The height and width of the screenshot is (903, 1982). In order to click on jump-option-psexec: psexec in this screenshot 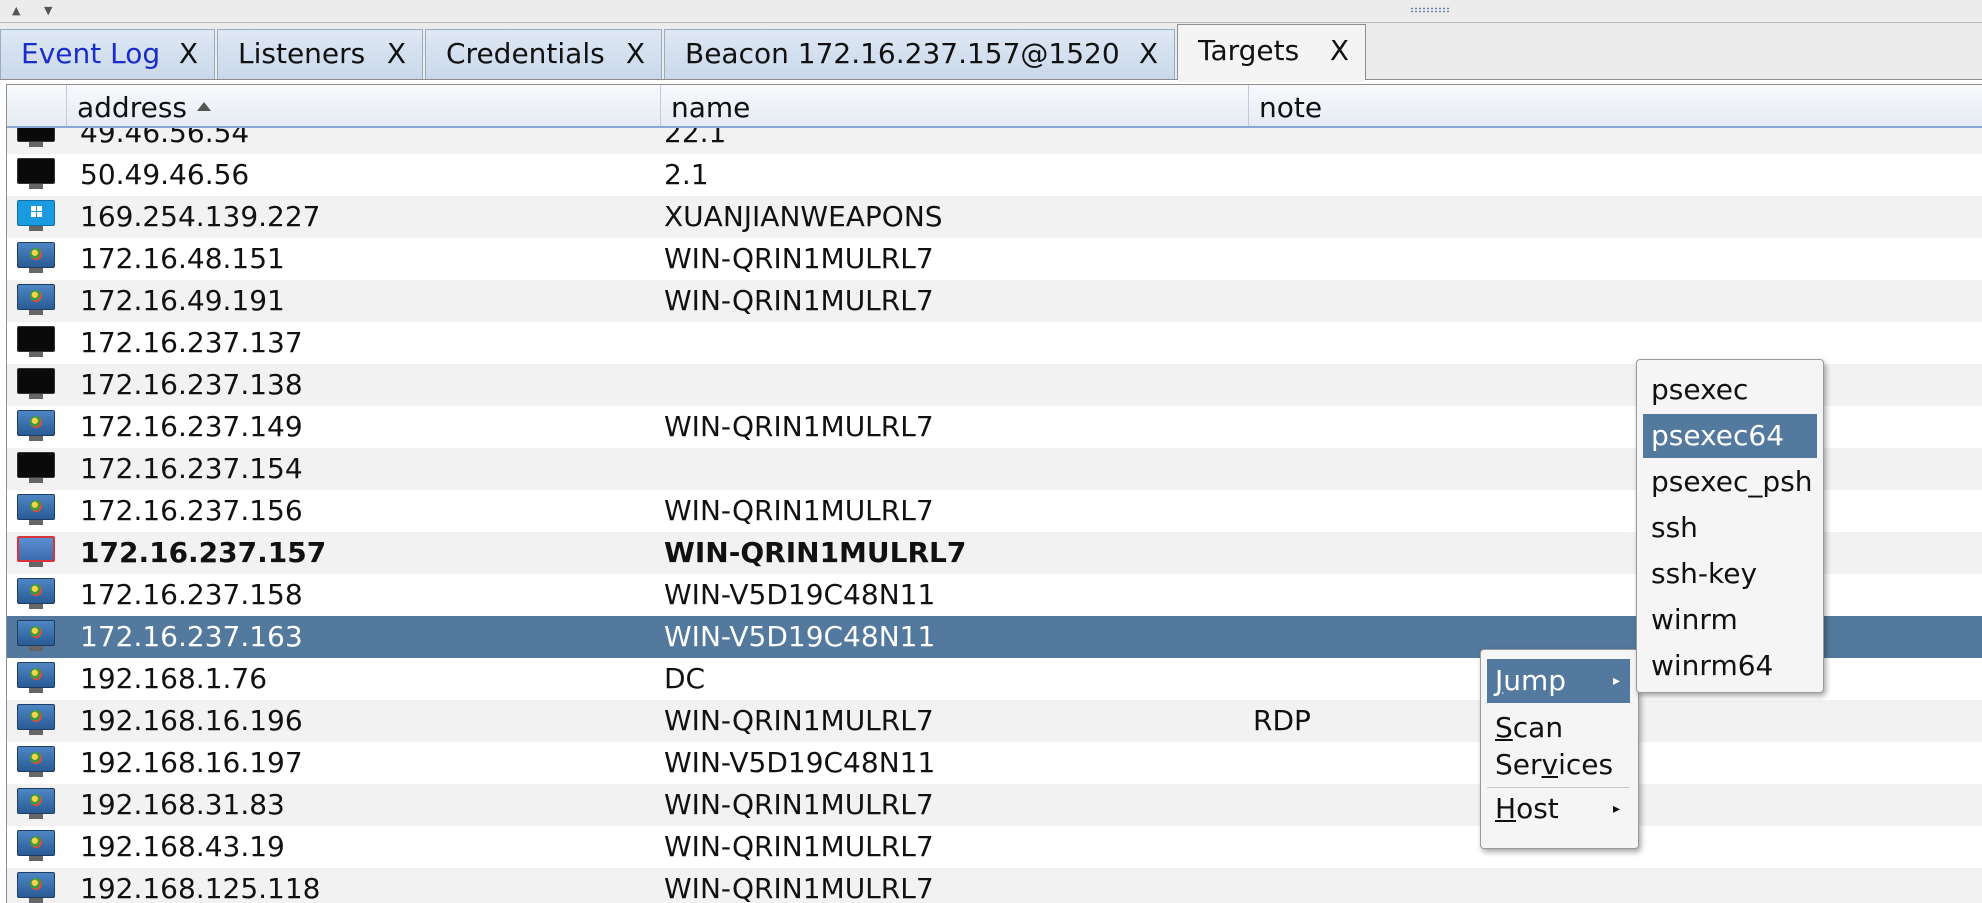, I will do `click(1730, 390)`.